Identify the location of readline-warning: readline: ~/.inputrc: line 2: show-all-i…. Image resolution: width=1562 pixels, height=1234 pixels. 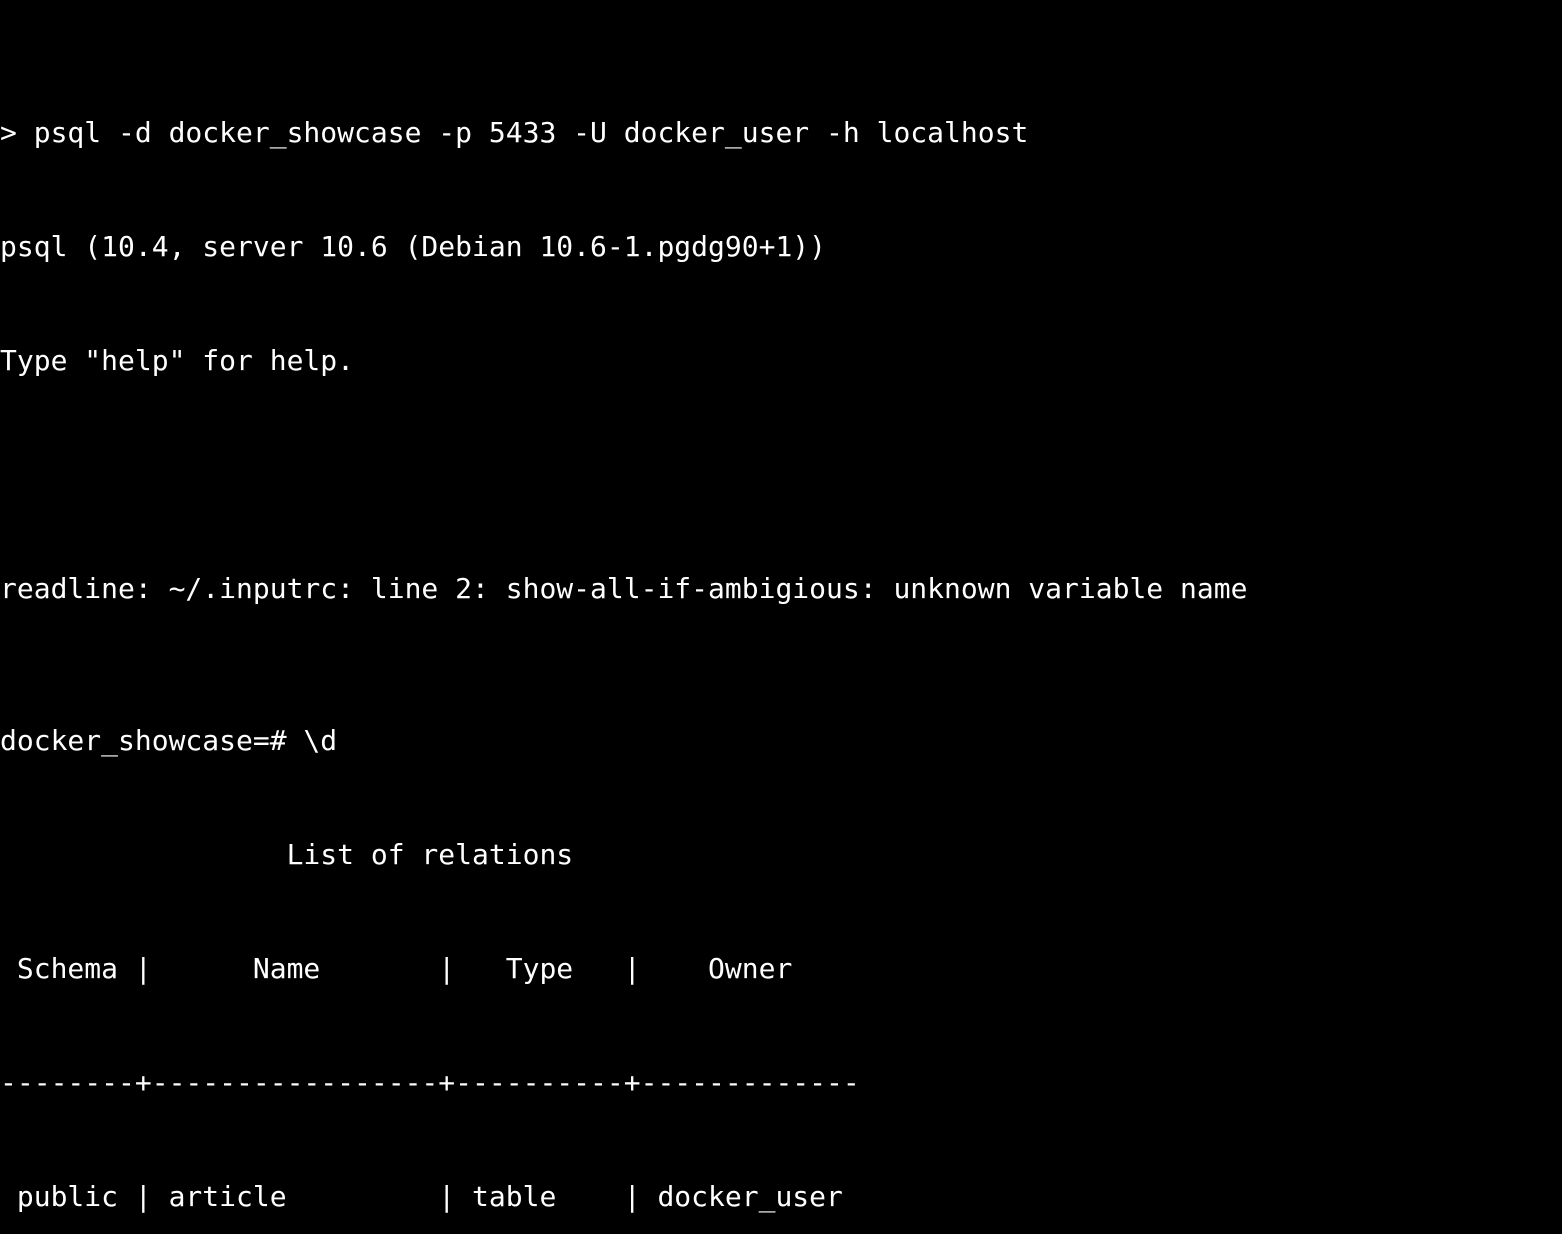
(624, 588).